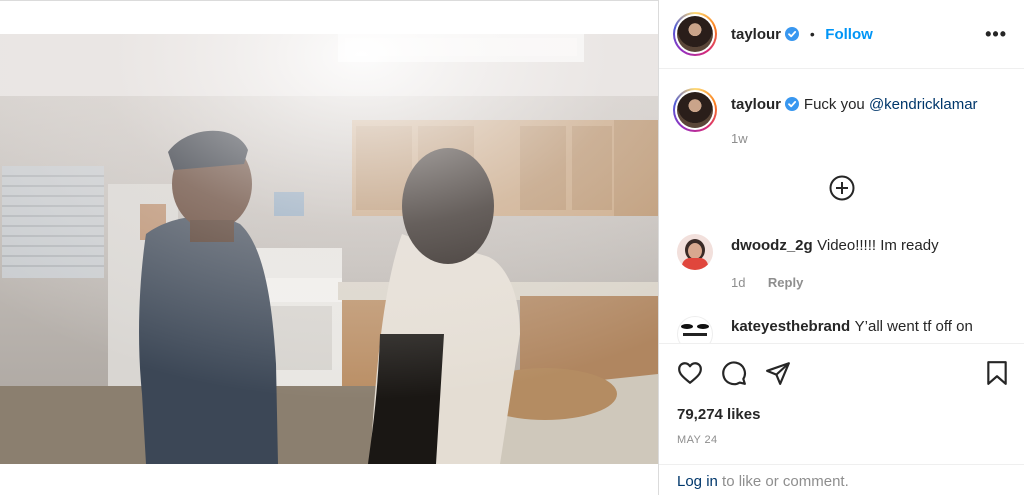 This screenshot has width=1024, height=495. What do you see at coordinates (849, 34) in the screenshot?
I see `follow-button: Follow` at bounding box center [849, 34].